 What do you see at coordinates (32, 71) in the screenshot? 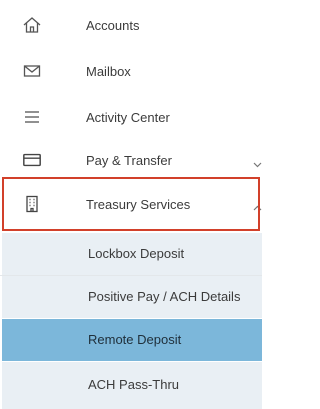
I see `mail-icon` at bounding box center [32, 71].